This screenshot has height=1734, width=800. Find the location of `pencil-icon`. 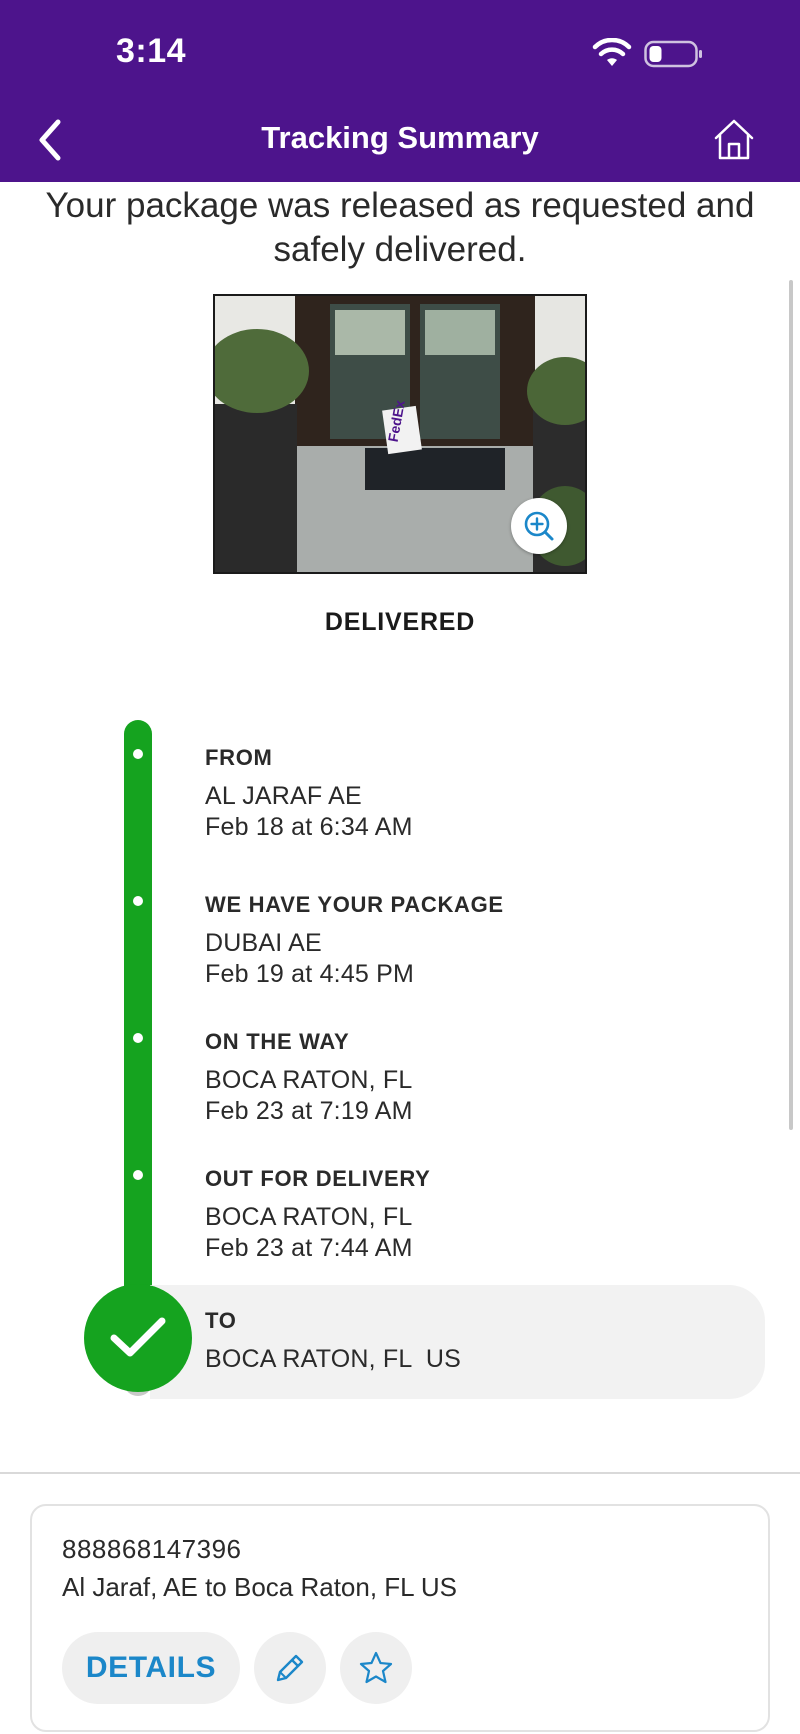

pencil-icon is located at coordinates (290, 1668).